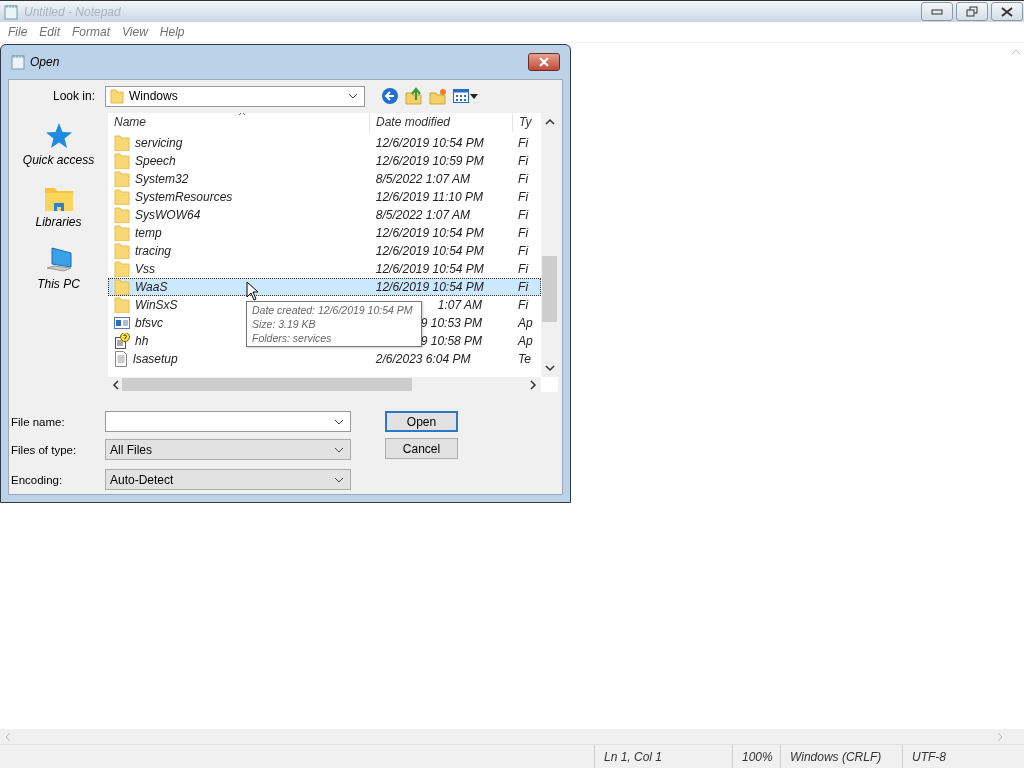 The width and height of the screenshot is (1024, 768). I want to click on file-name: bfsvc, so click(149, 323).